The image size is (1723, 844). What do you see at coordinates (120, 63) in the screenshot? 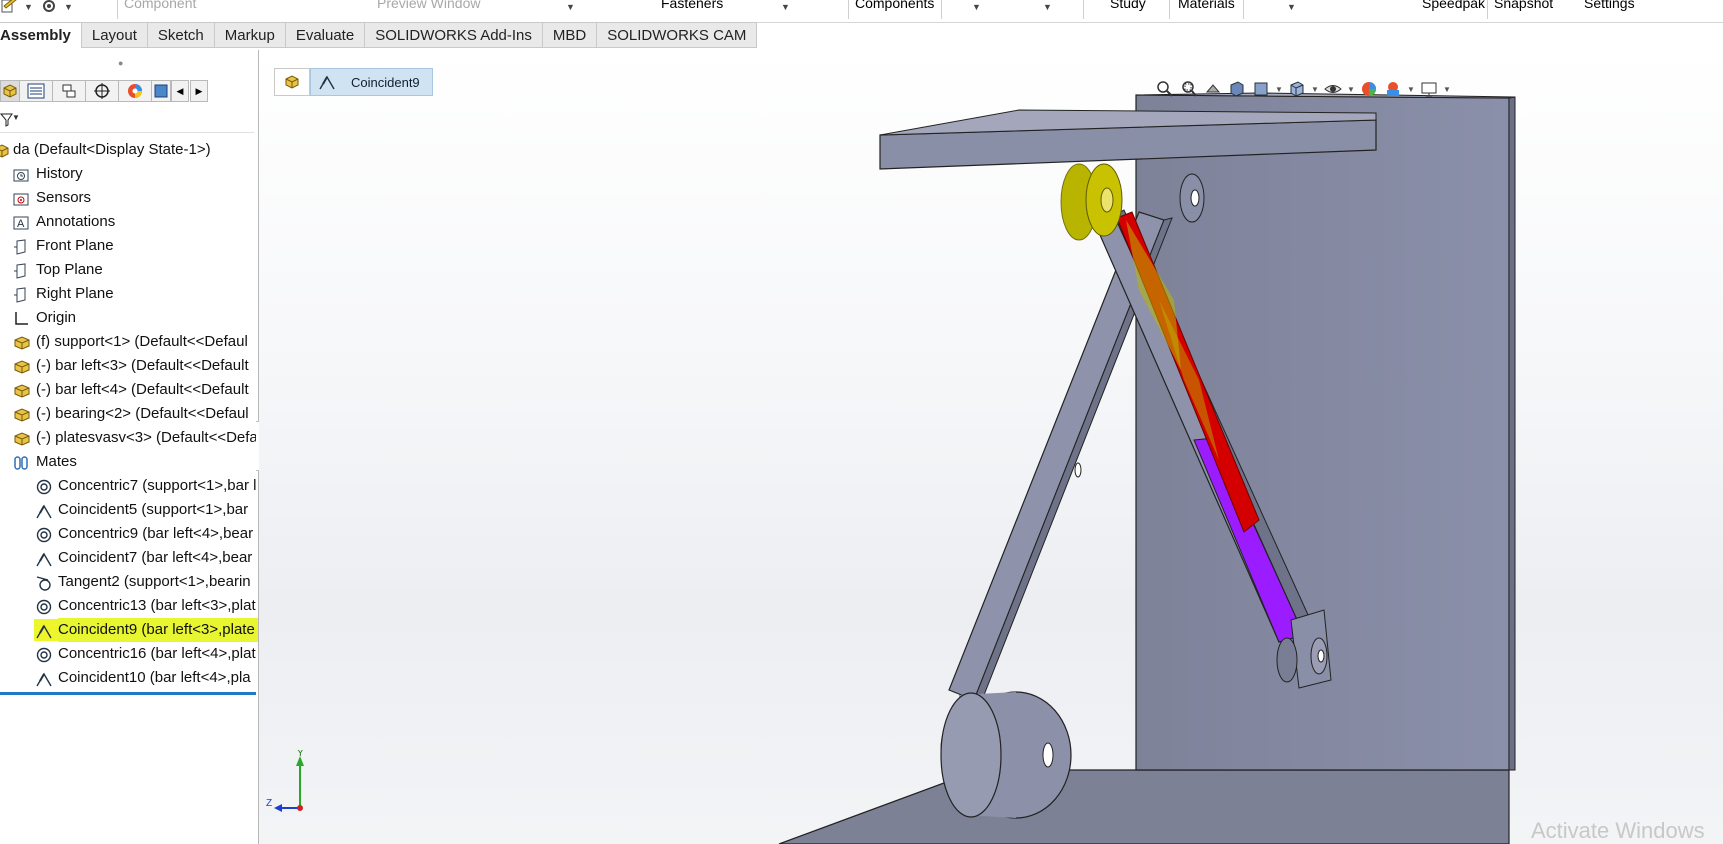
I see `panel-grip-icon: ●` at bounding box center [120, 63].